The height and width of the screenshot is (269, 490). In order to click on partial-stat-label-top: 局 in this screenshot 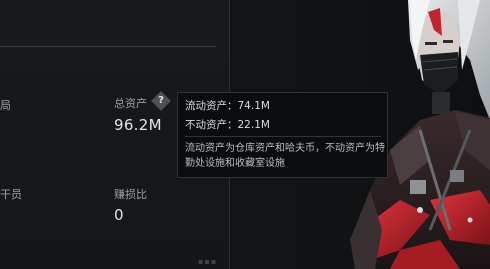, I will do `click(5, 105)`.